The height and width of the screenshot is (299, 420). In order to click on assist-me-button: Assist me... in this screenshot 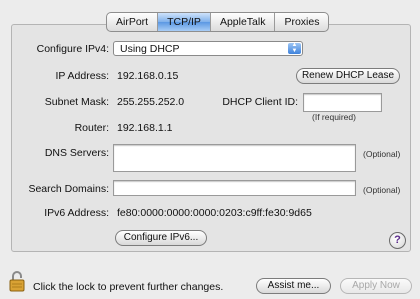, I will do `click(293, 286)`.